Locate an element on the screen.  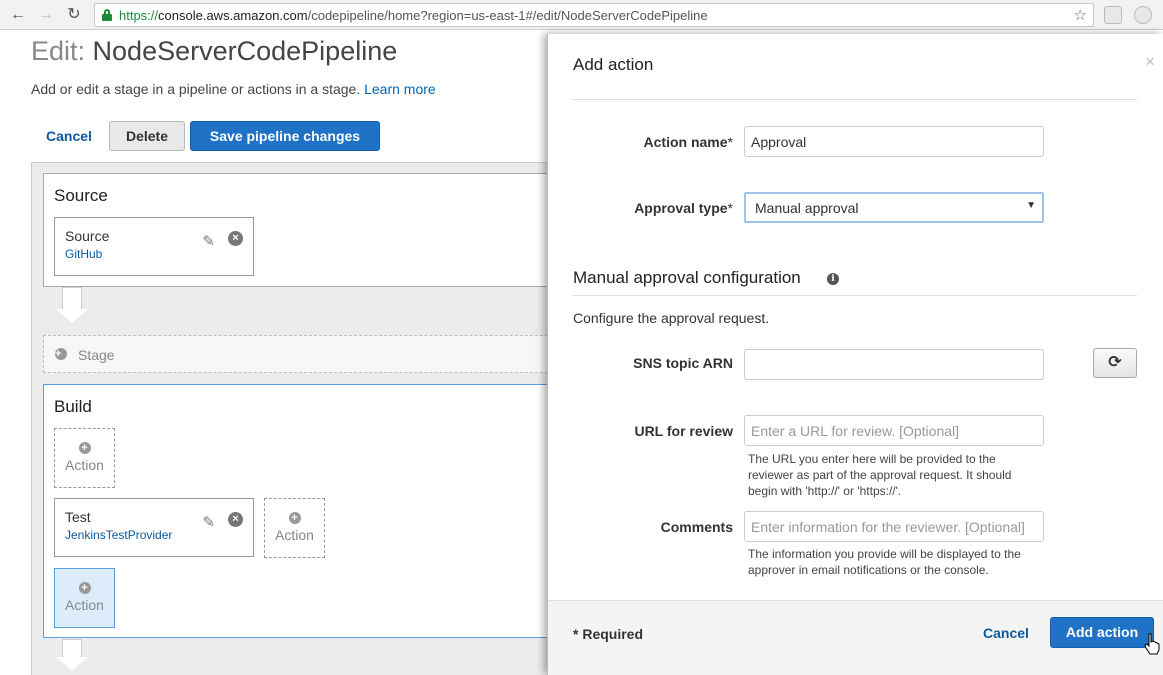
refresh-button: ⟳ is located at coordinates (1115, 363).